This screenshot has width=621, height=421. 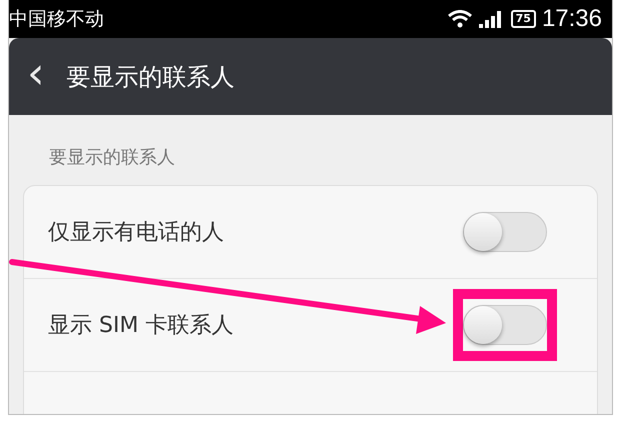 What do you see at coordinates (572, 19) in the screenshot?
I see `clock: 17:36` at bounding box center [572, 19].